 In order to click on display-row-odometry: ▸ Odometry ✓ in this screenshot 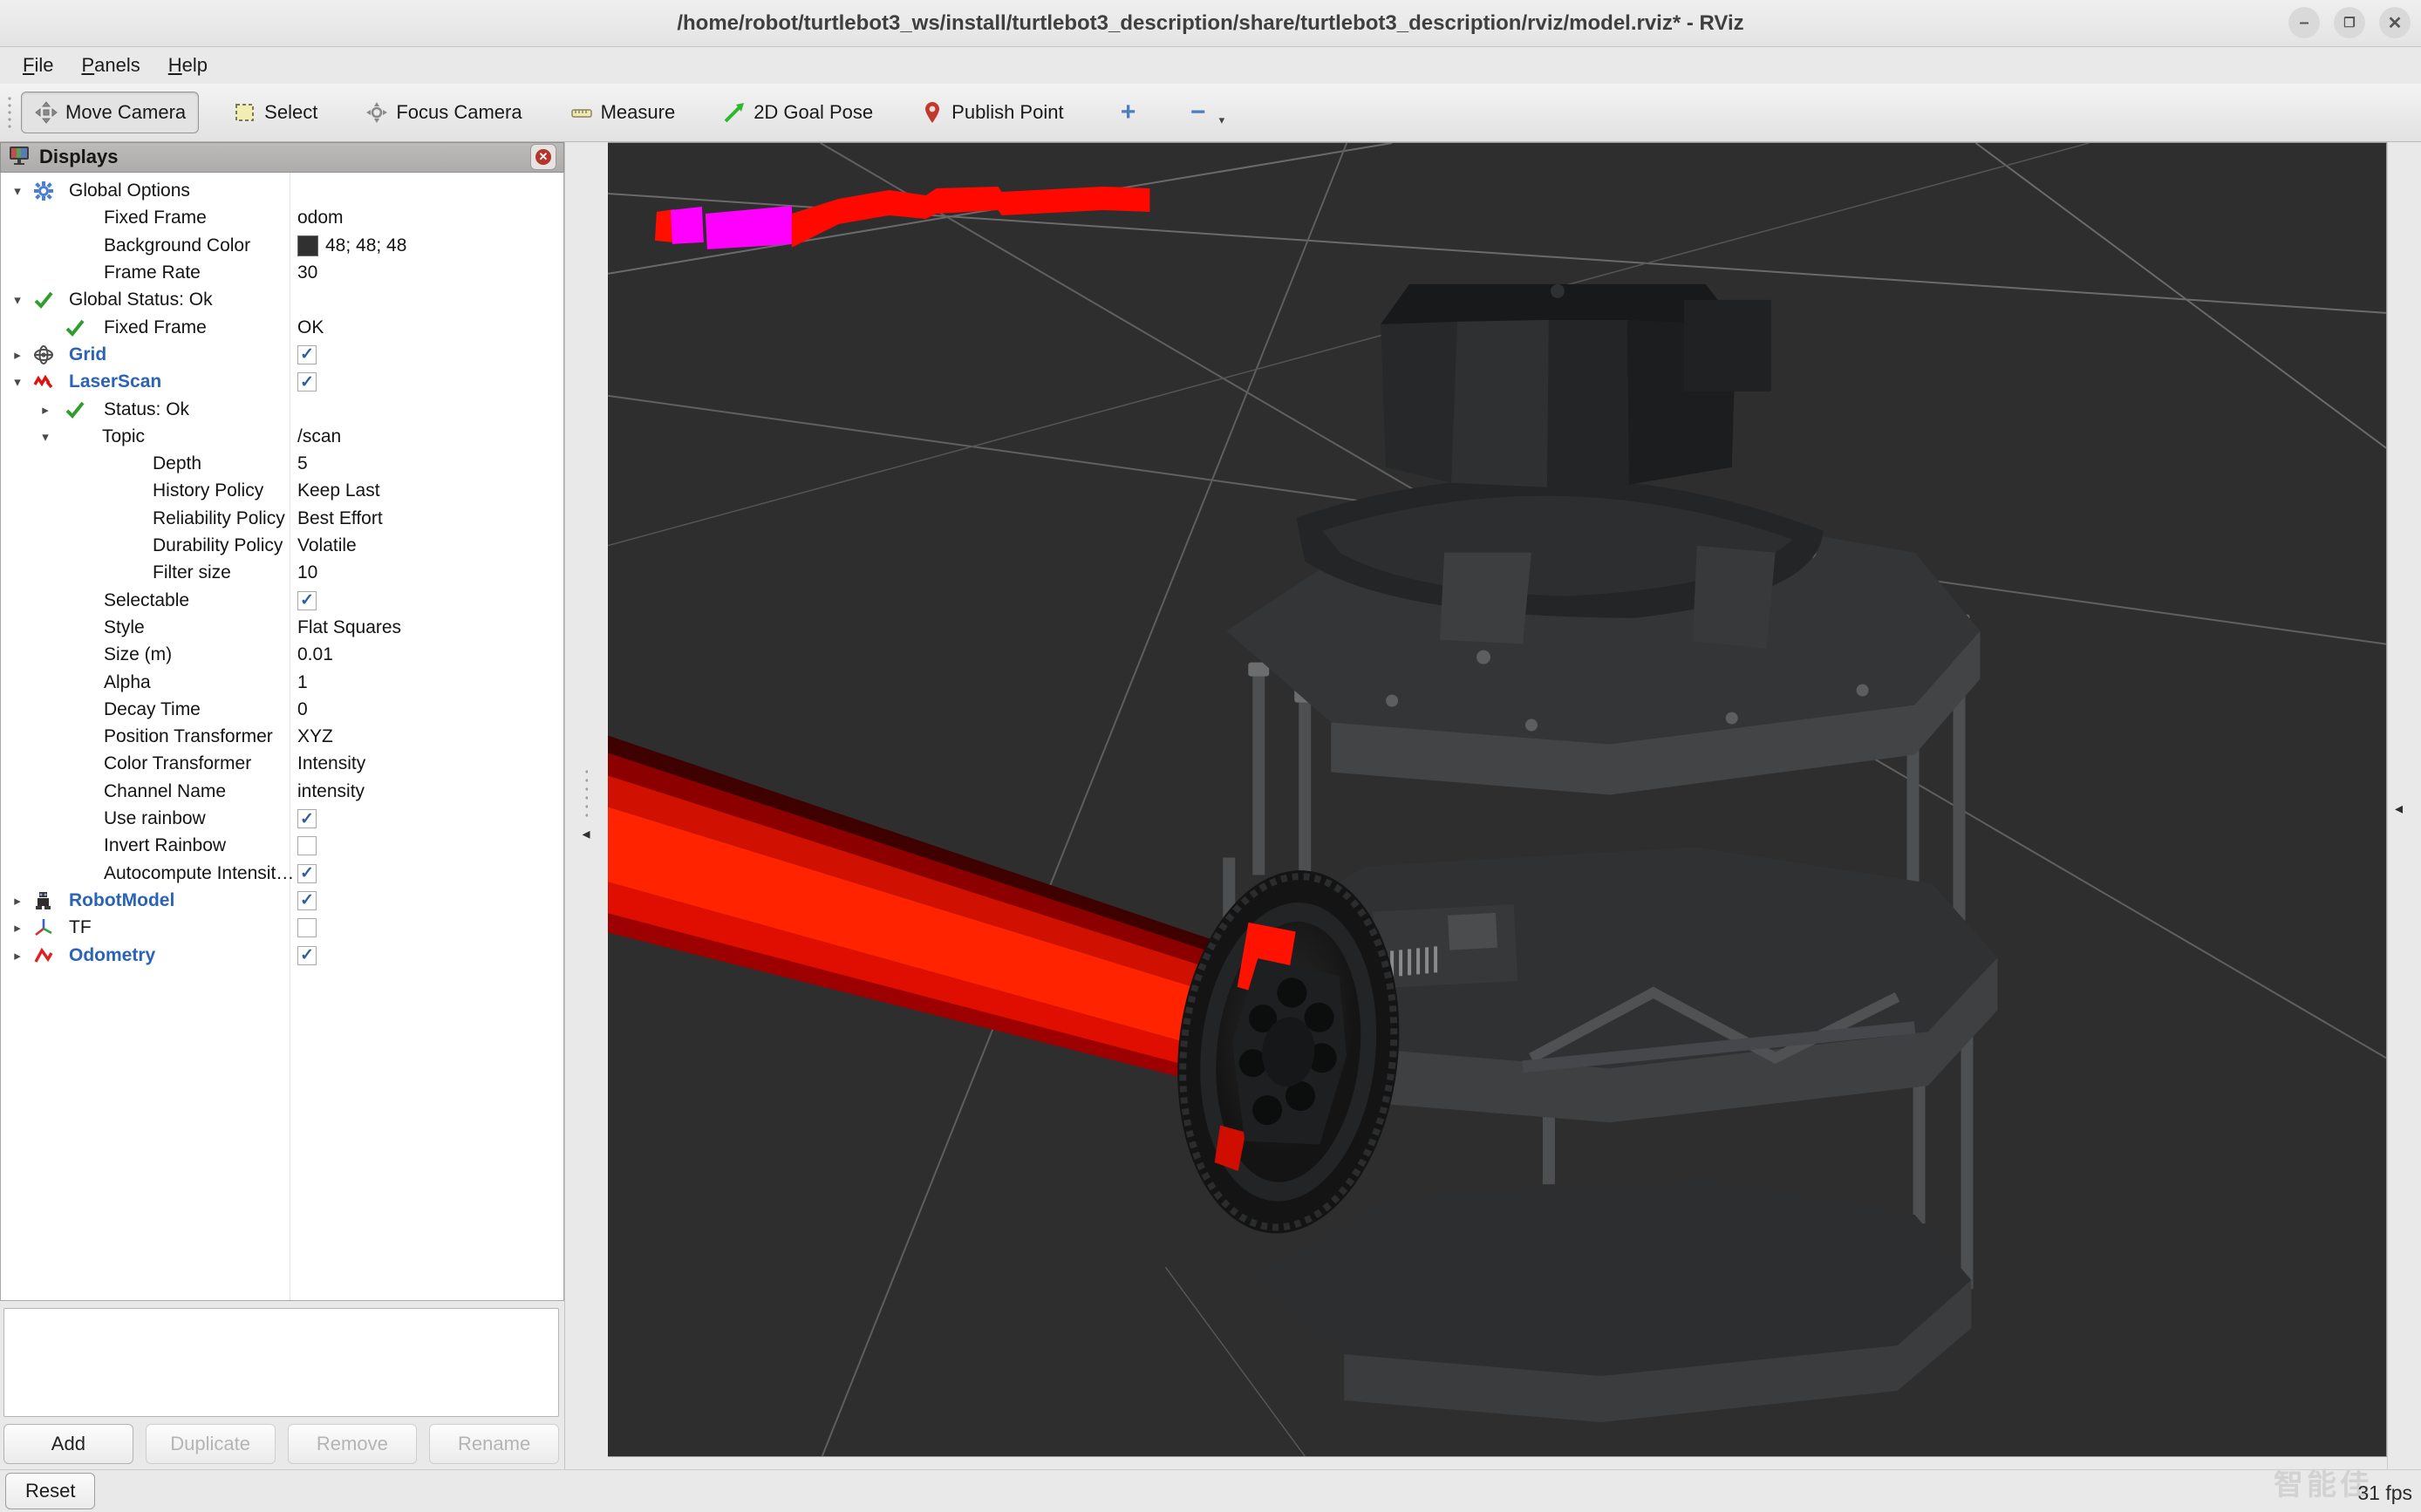, I will do `click(282, 955)`.